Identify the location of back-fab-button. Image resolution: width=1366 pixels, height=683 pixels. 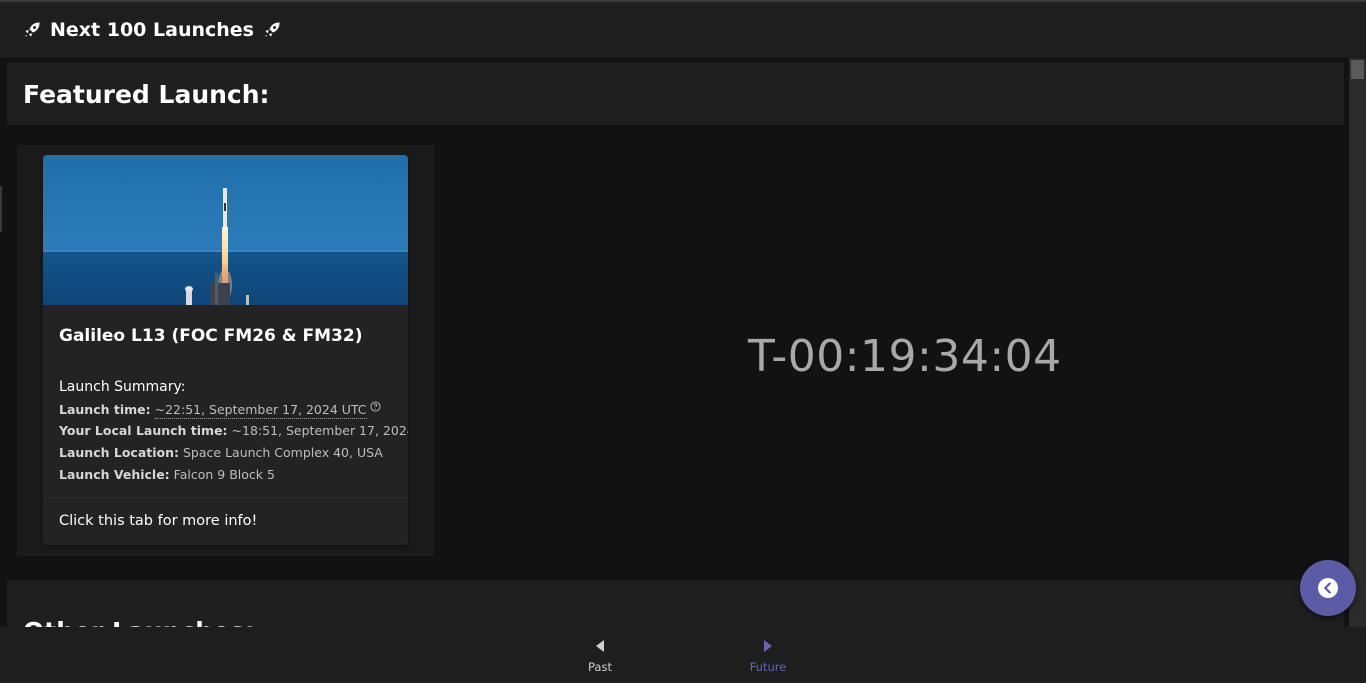
(1328, 588).